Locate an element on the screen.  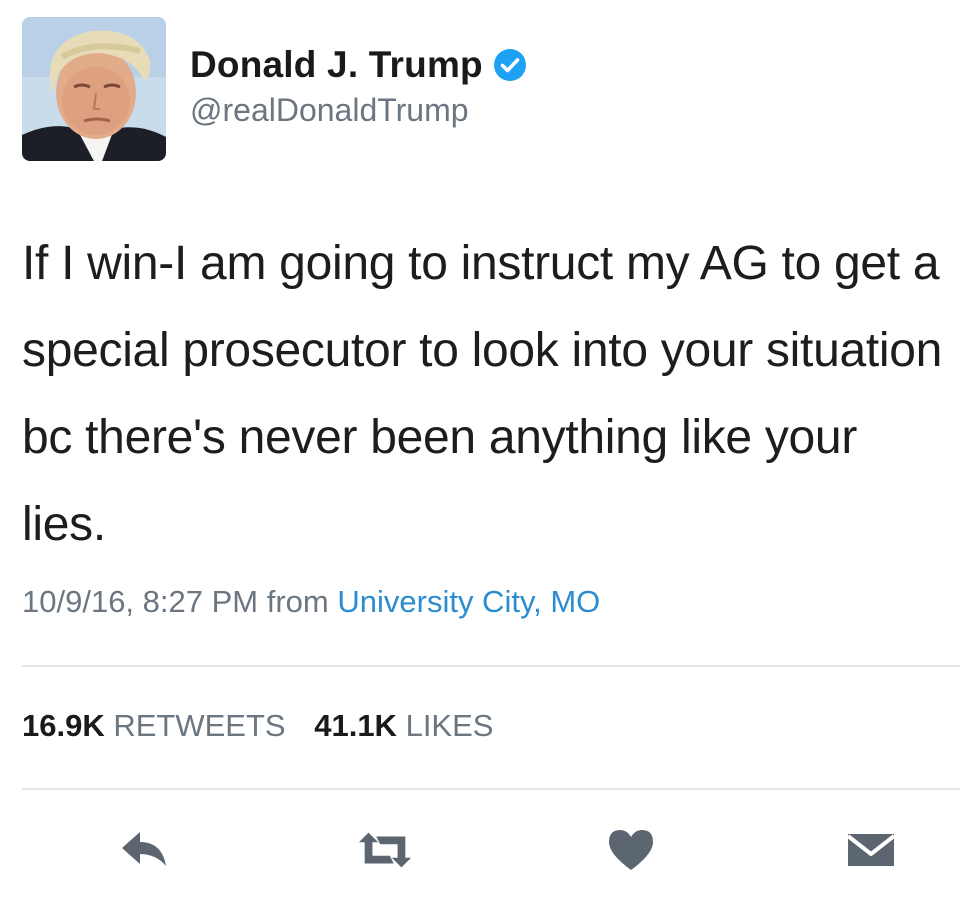
name-row: Donald J. Trump is located at coordinates (358, 65).